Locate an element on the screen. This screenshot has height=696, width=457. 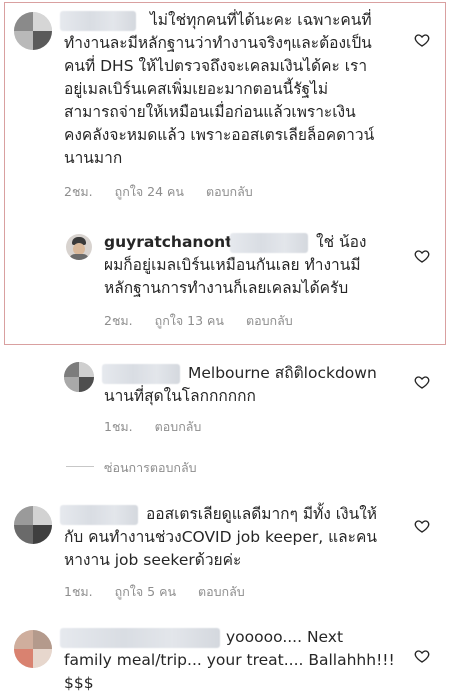
comment-text: yooooo.... Next is located at coordinates (285, 637).